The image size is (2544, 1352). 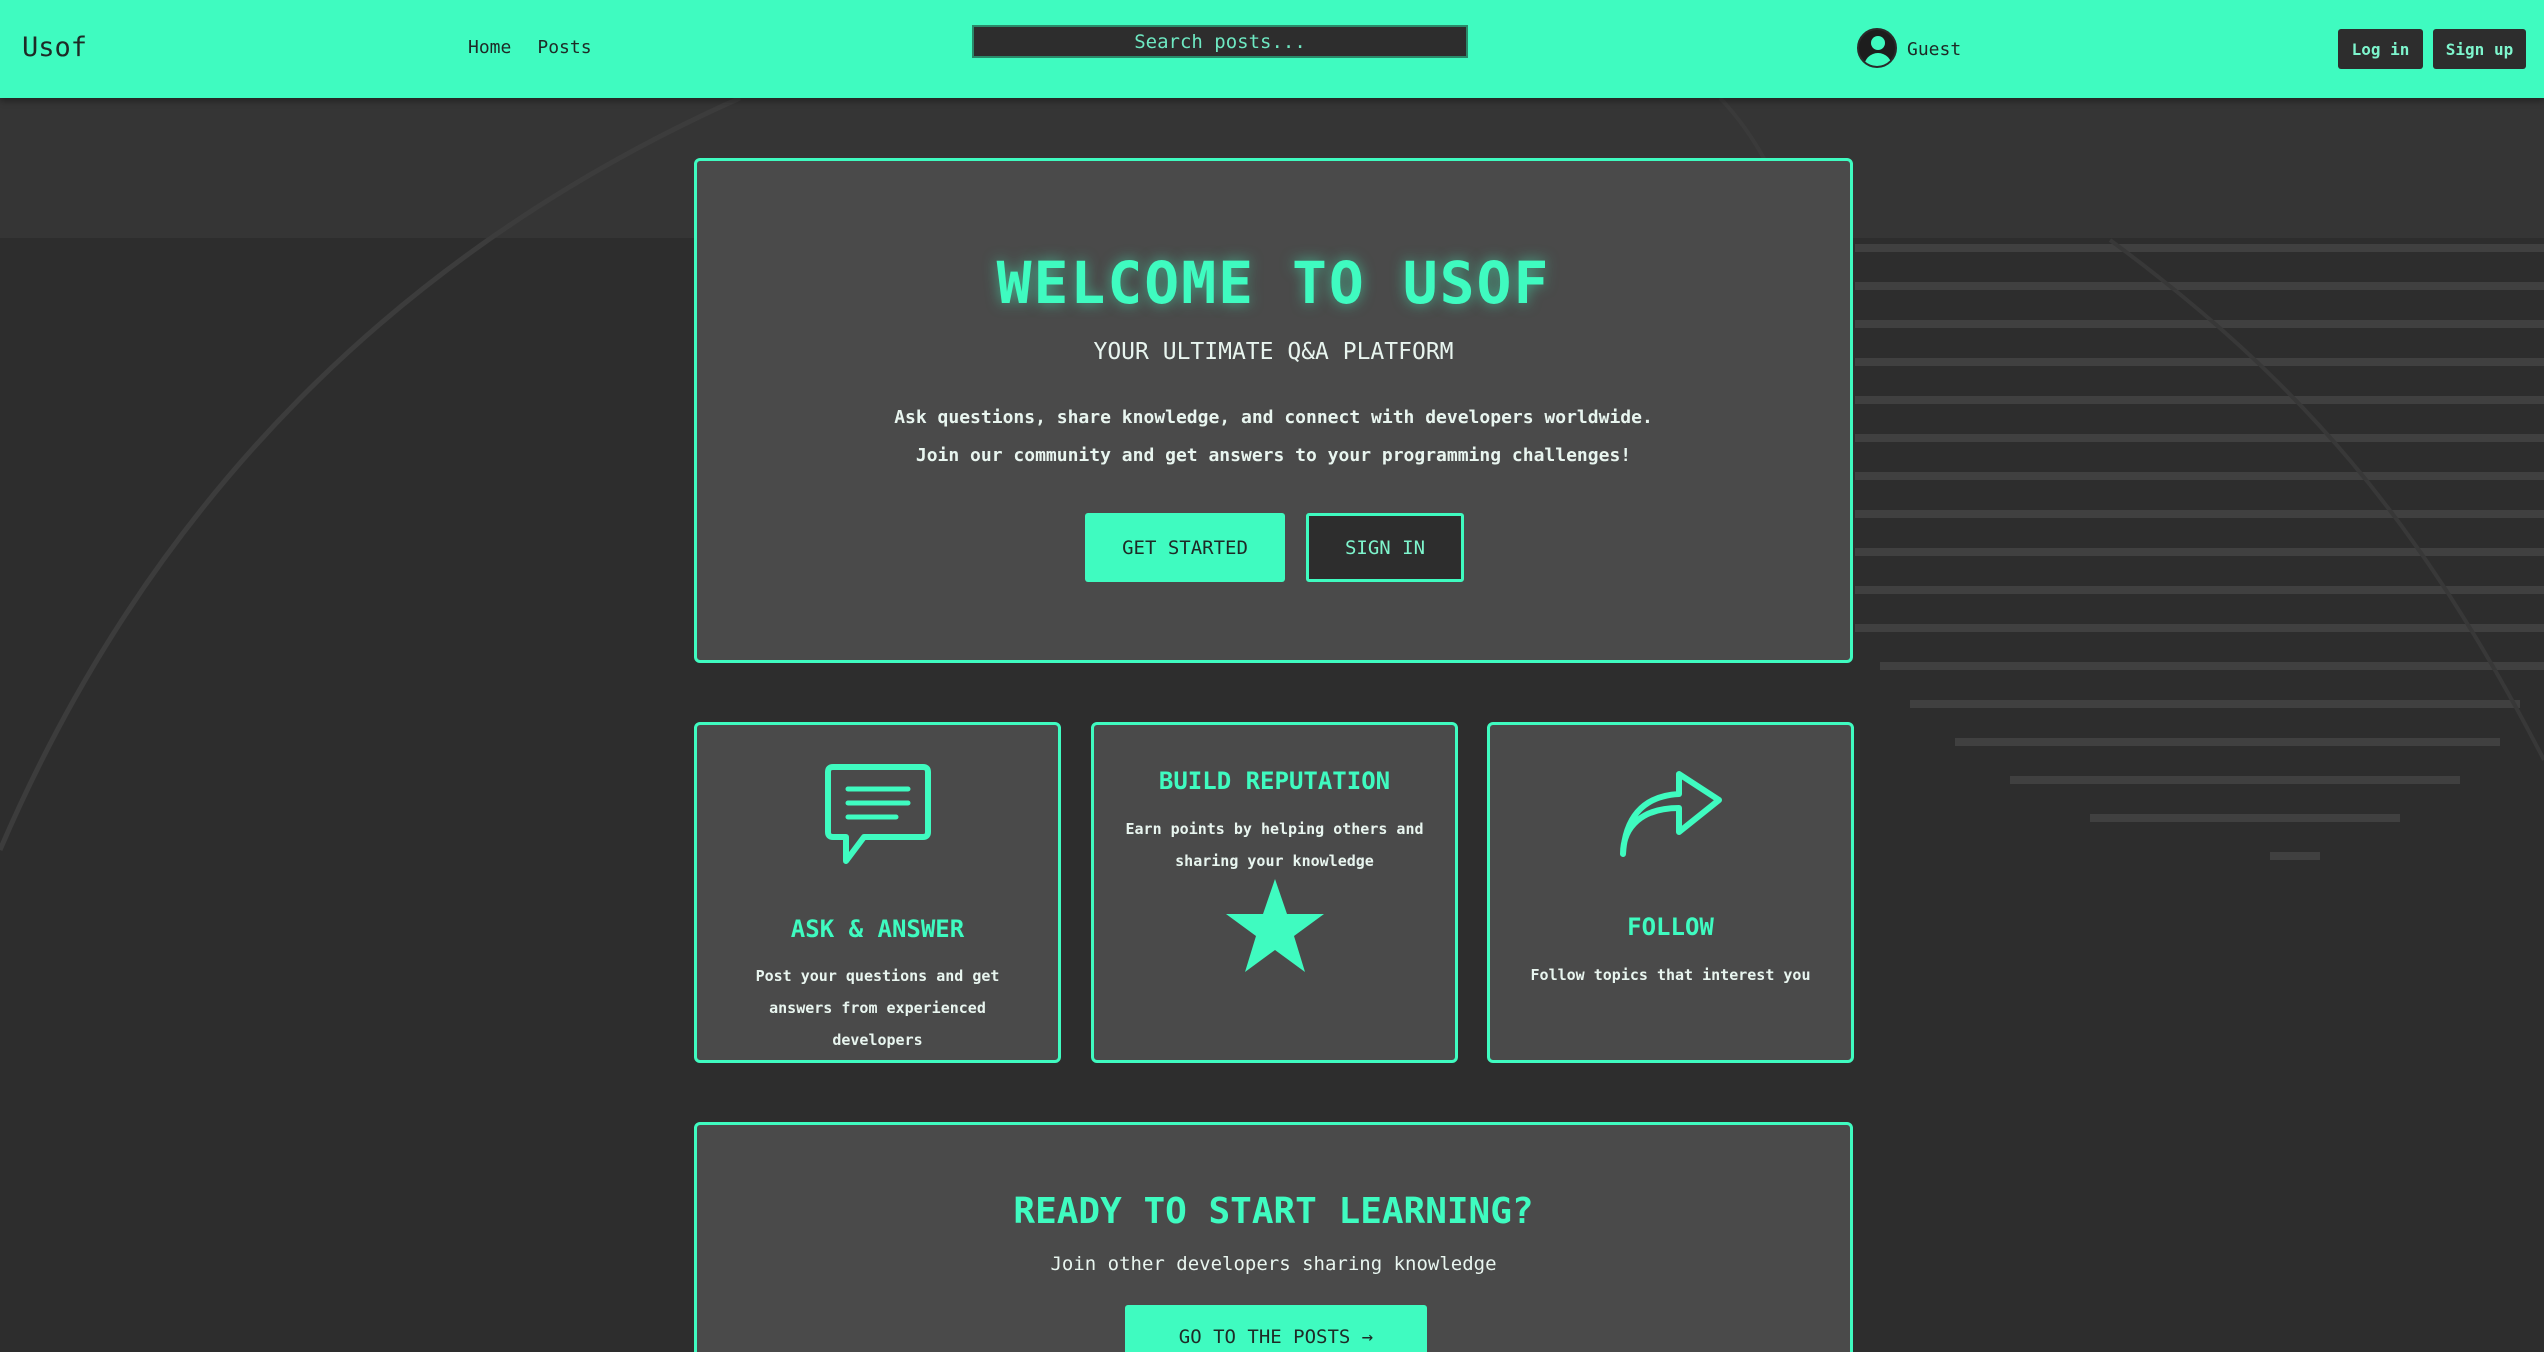 What do you see at coordinates (54, 47) in the screenshot?
I see `site-logo: Usof` at bounding box center [54, 47].